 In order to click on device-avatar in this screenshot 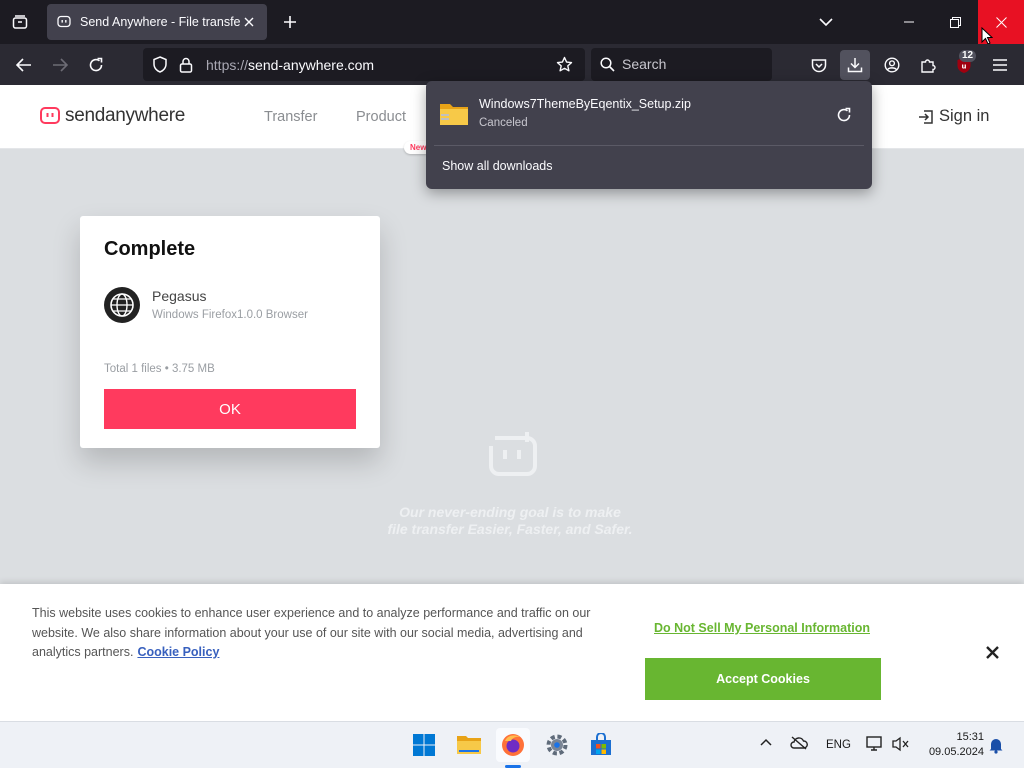, I will do `click(122, 305)`.